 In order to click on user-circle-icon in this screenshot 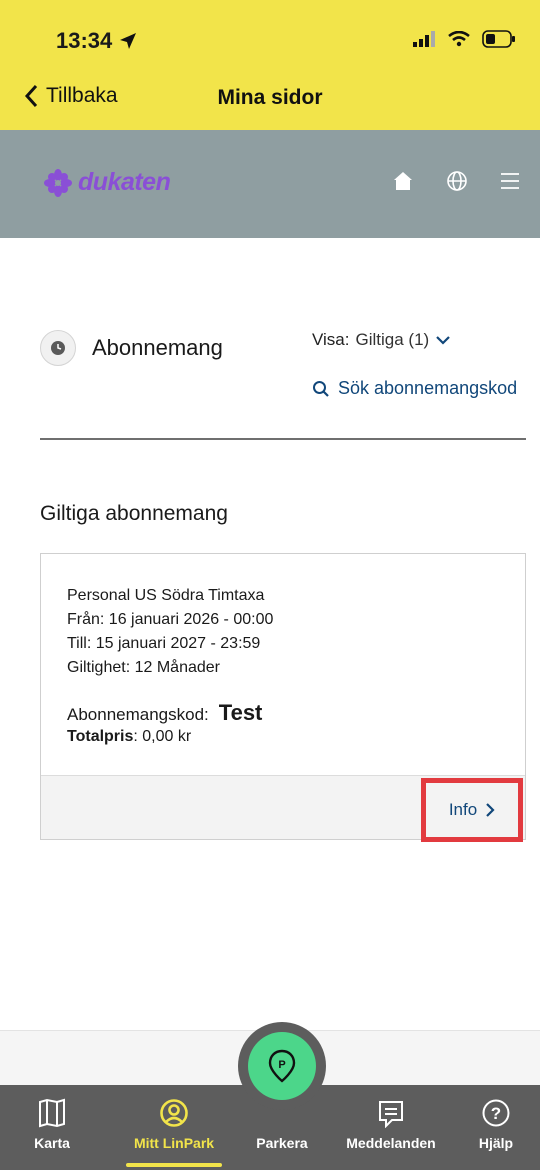, I will do `click(174, 1113)`.